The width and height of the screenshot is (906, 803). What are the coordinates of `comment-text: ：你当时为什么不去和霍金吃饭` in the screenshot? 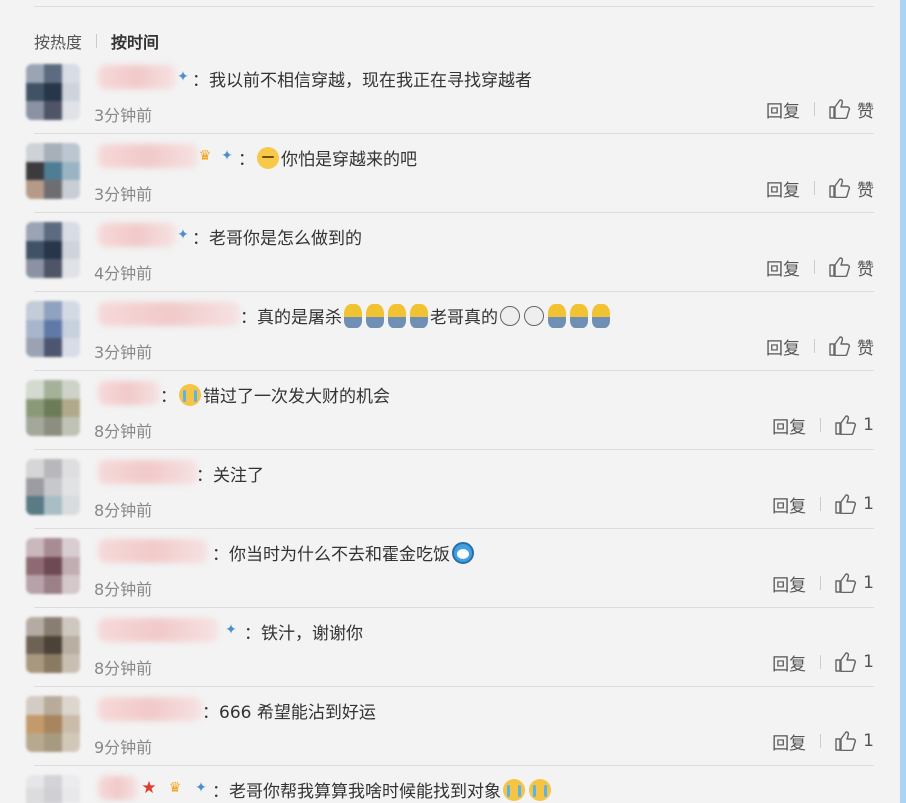 It's located at (344, 552).